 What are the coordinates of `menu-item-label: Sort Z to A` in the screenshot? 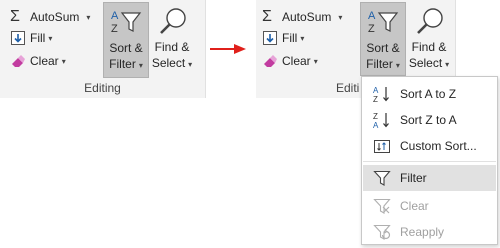 It's located at (428, 120).